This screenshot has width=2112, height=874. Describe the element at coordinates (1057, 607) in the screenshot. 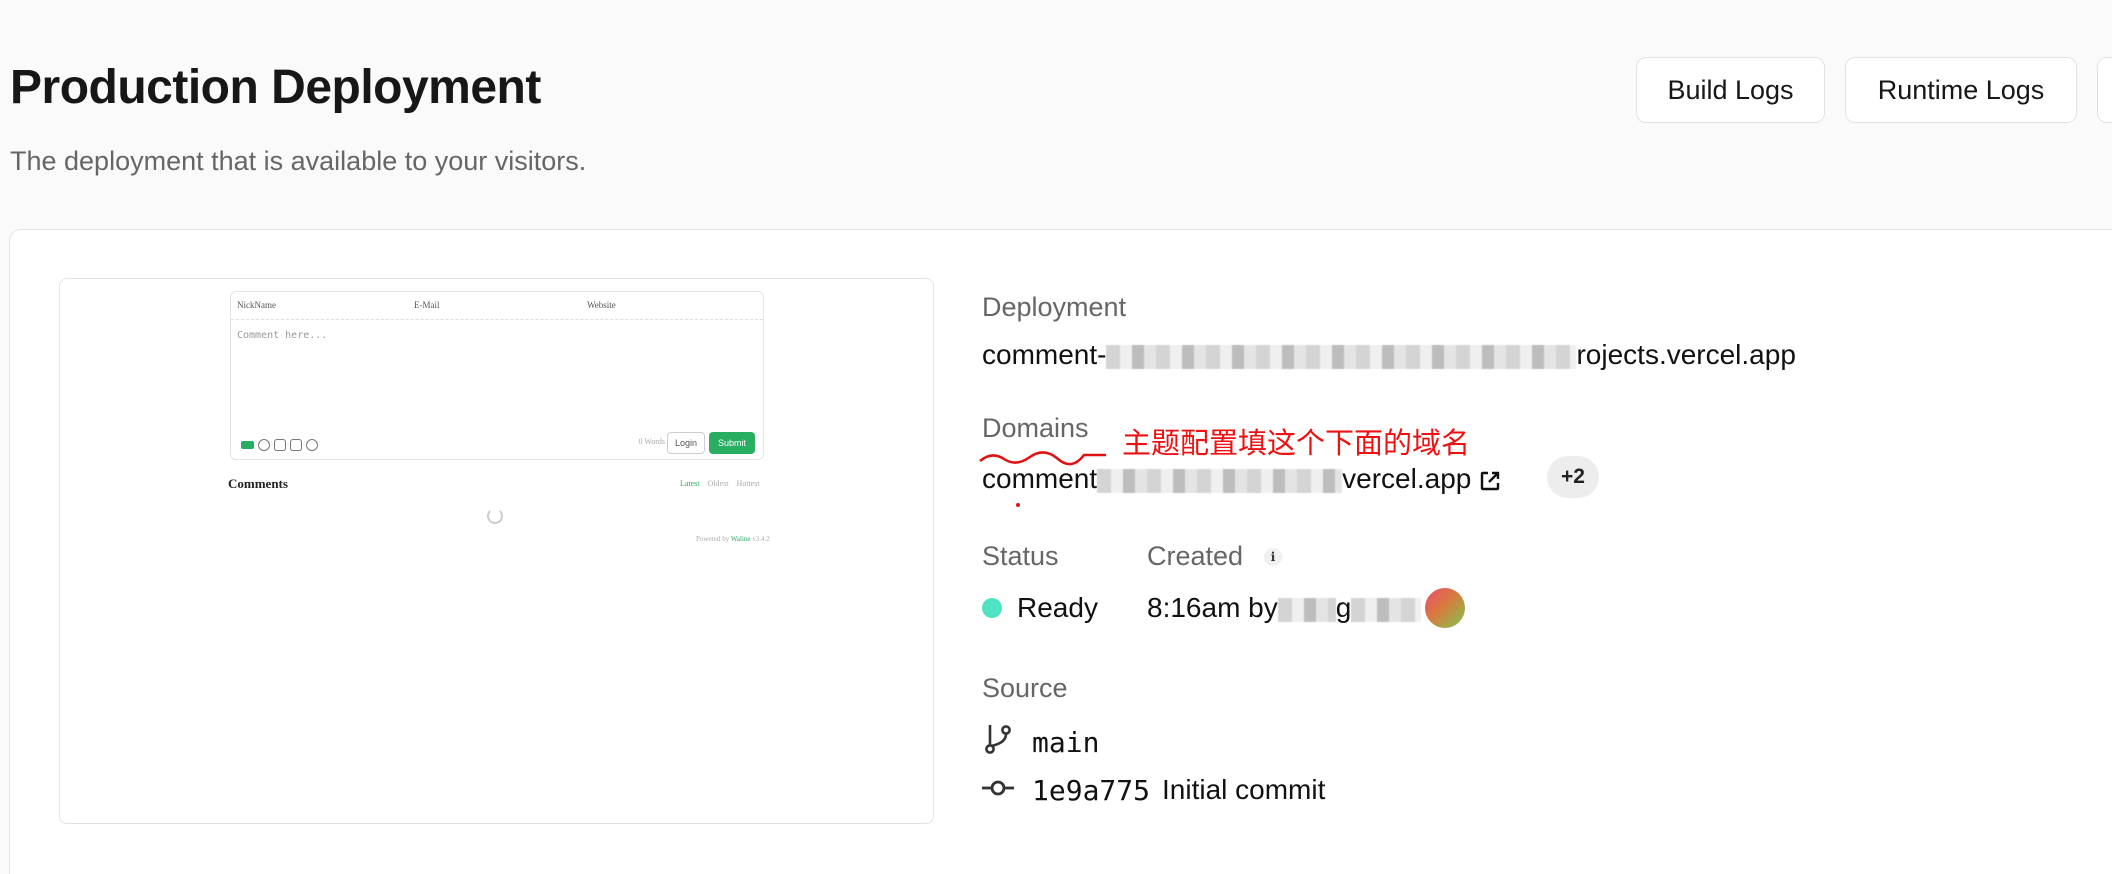

I see `status-value: Ready` at that location.